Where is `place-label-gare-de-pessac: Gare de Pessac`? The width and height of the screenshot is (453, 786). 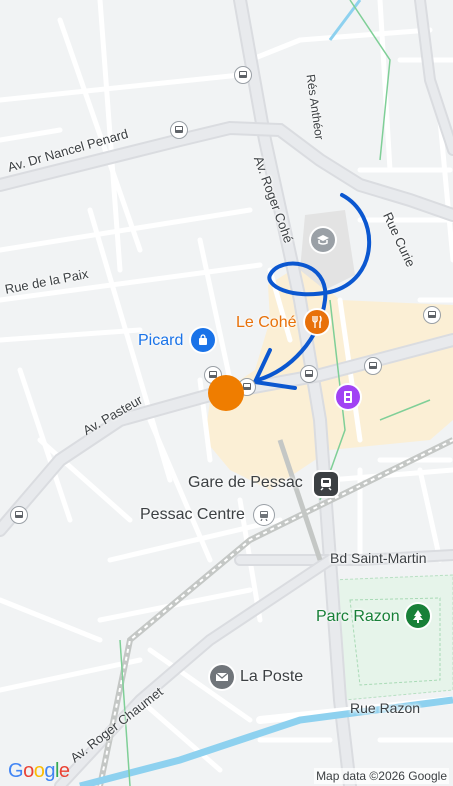
place-label-gare-de-pessac: Gare de Pessac is located at coordinates (245, 483).